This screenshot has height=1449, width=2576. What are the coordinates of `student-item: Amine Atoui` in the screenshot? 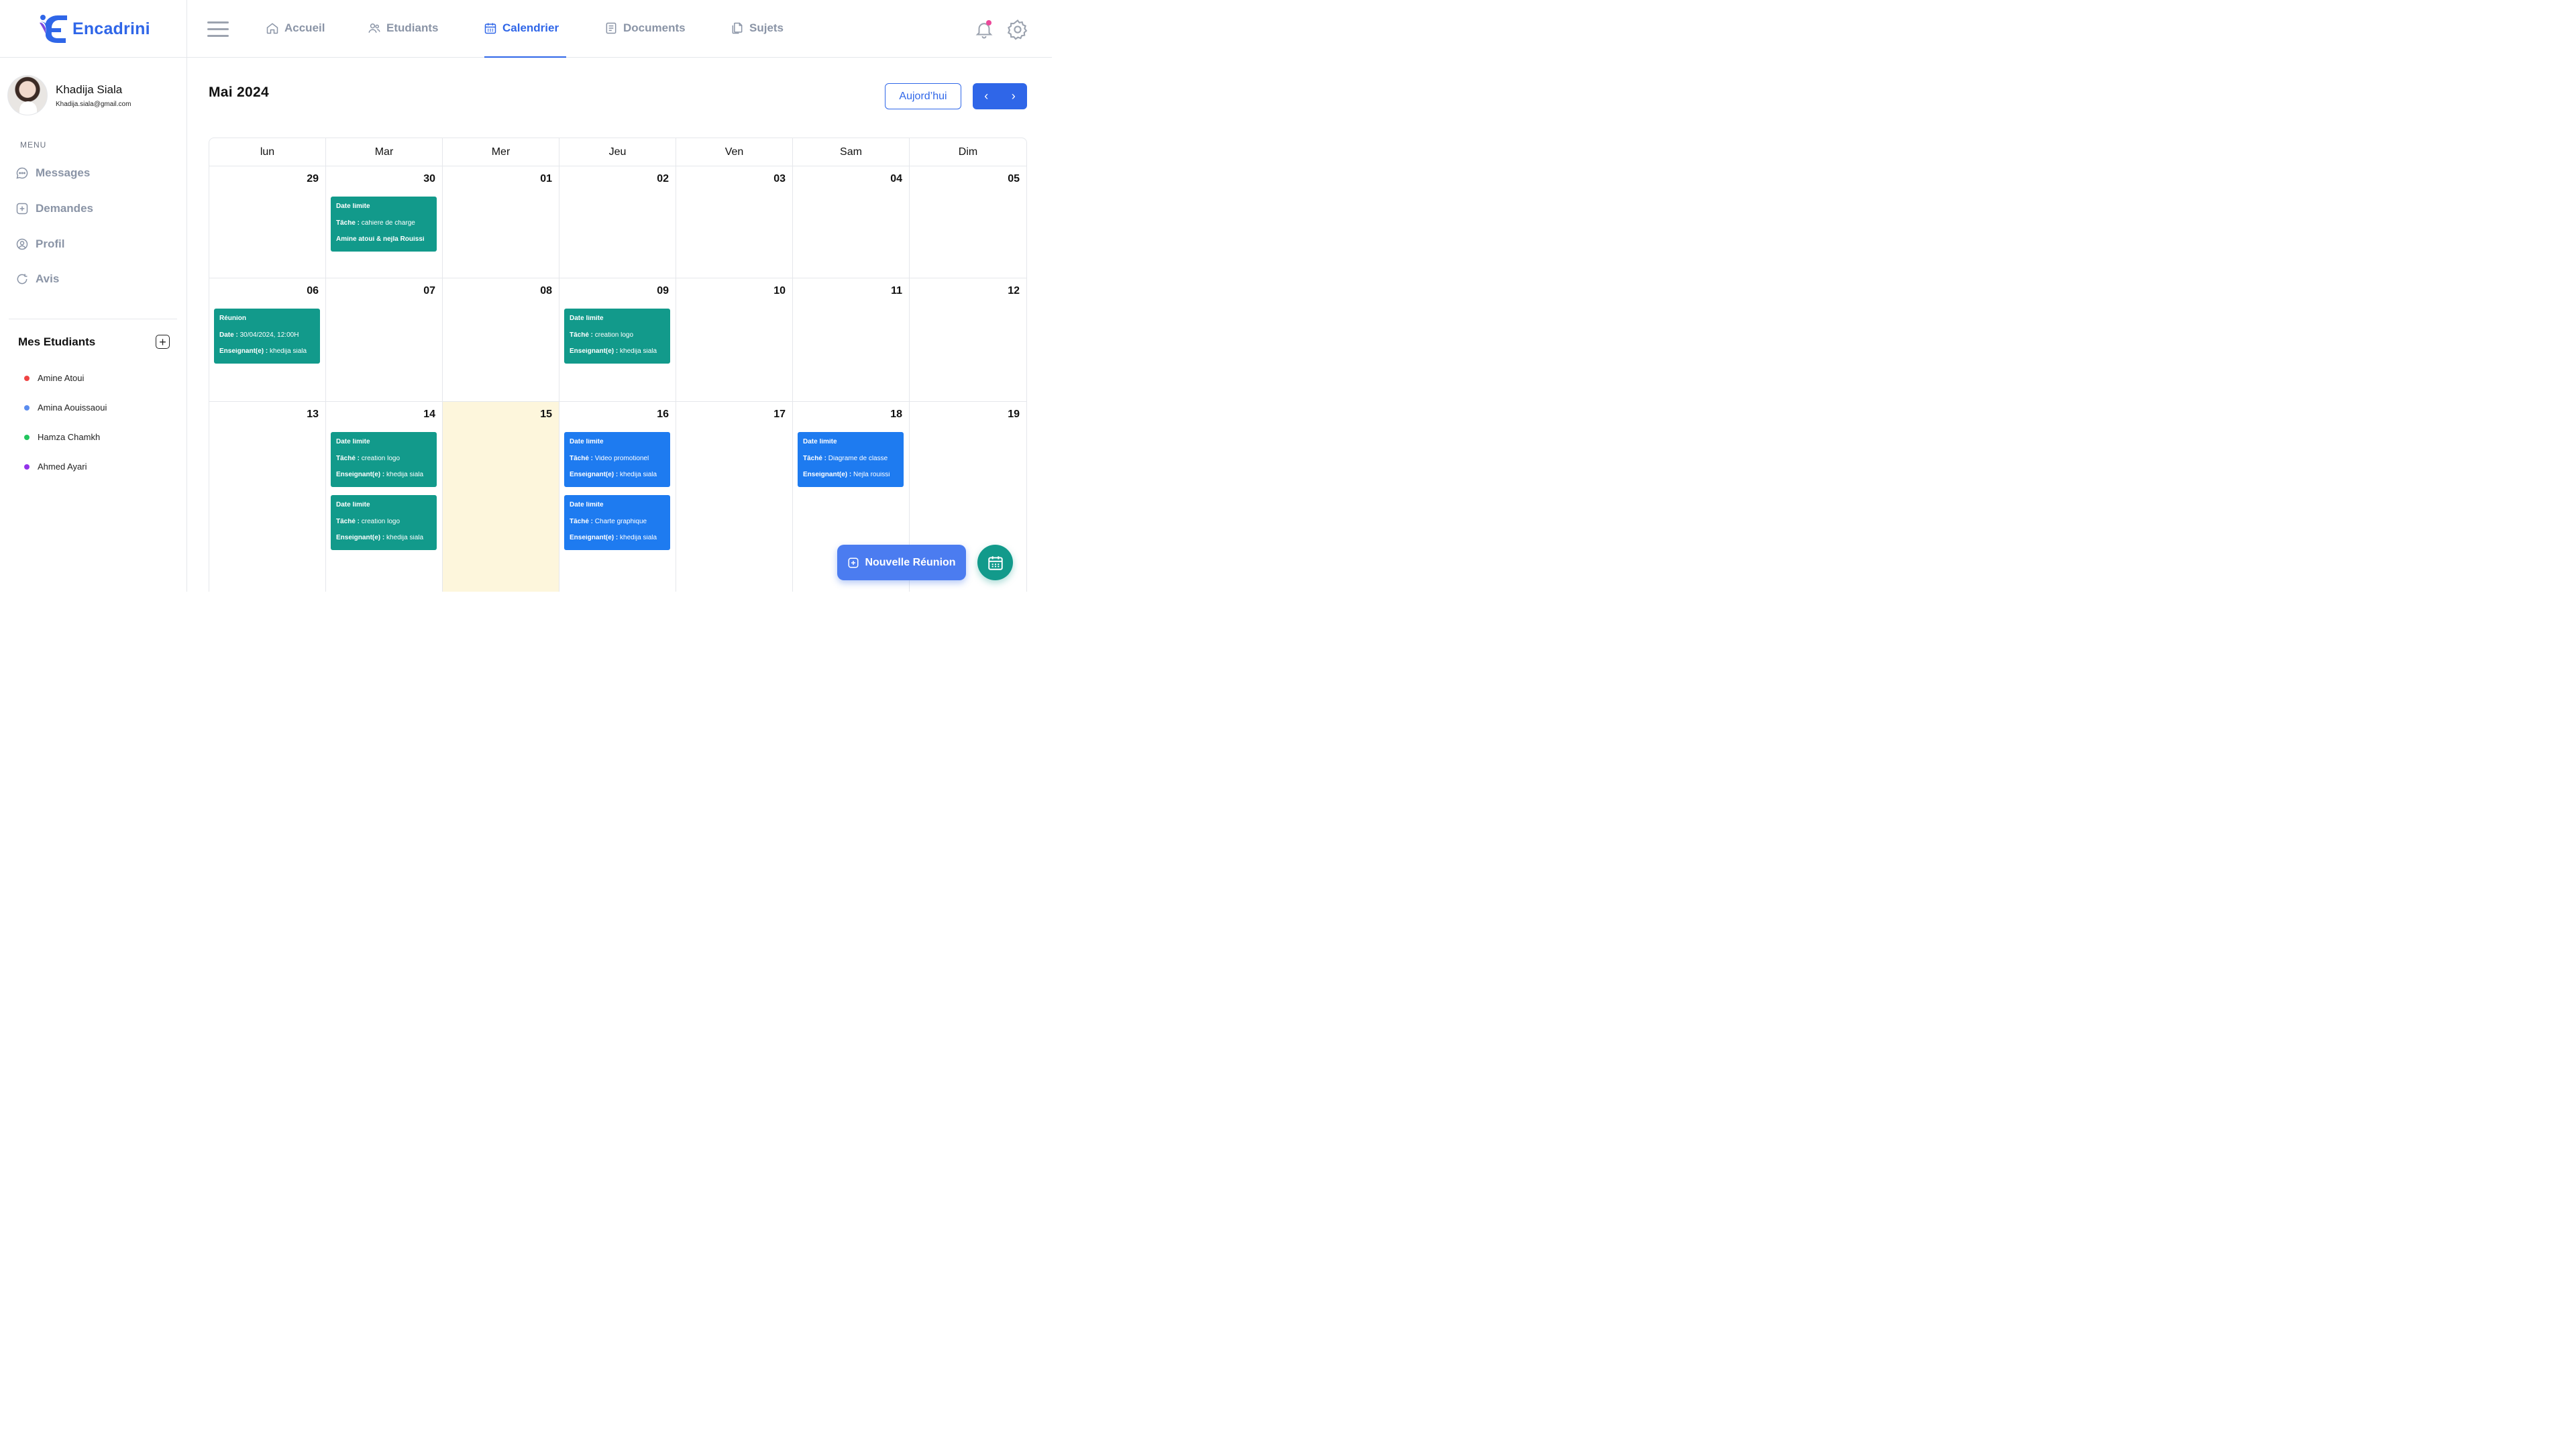 It's located at (54, 378).